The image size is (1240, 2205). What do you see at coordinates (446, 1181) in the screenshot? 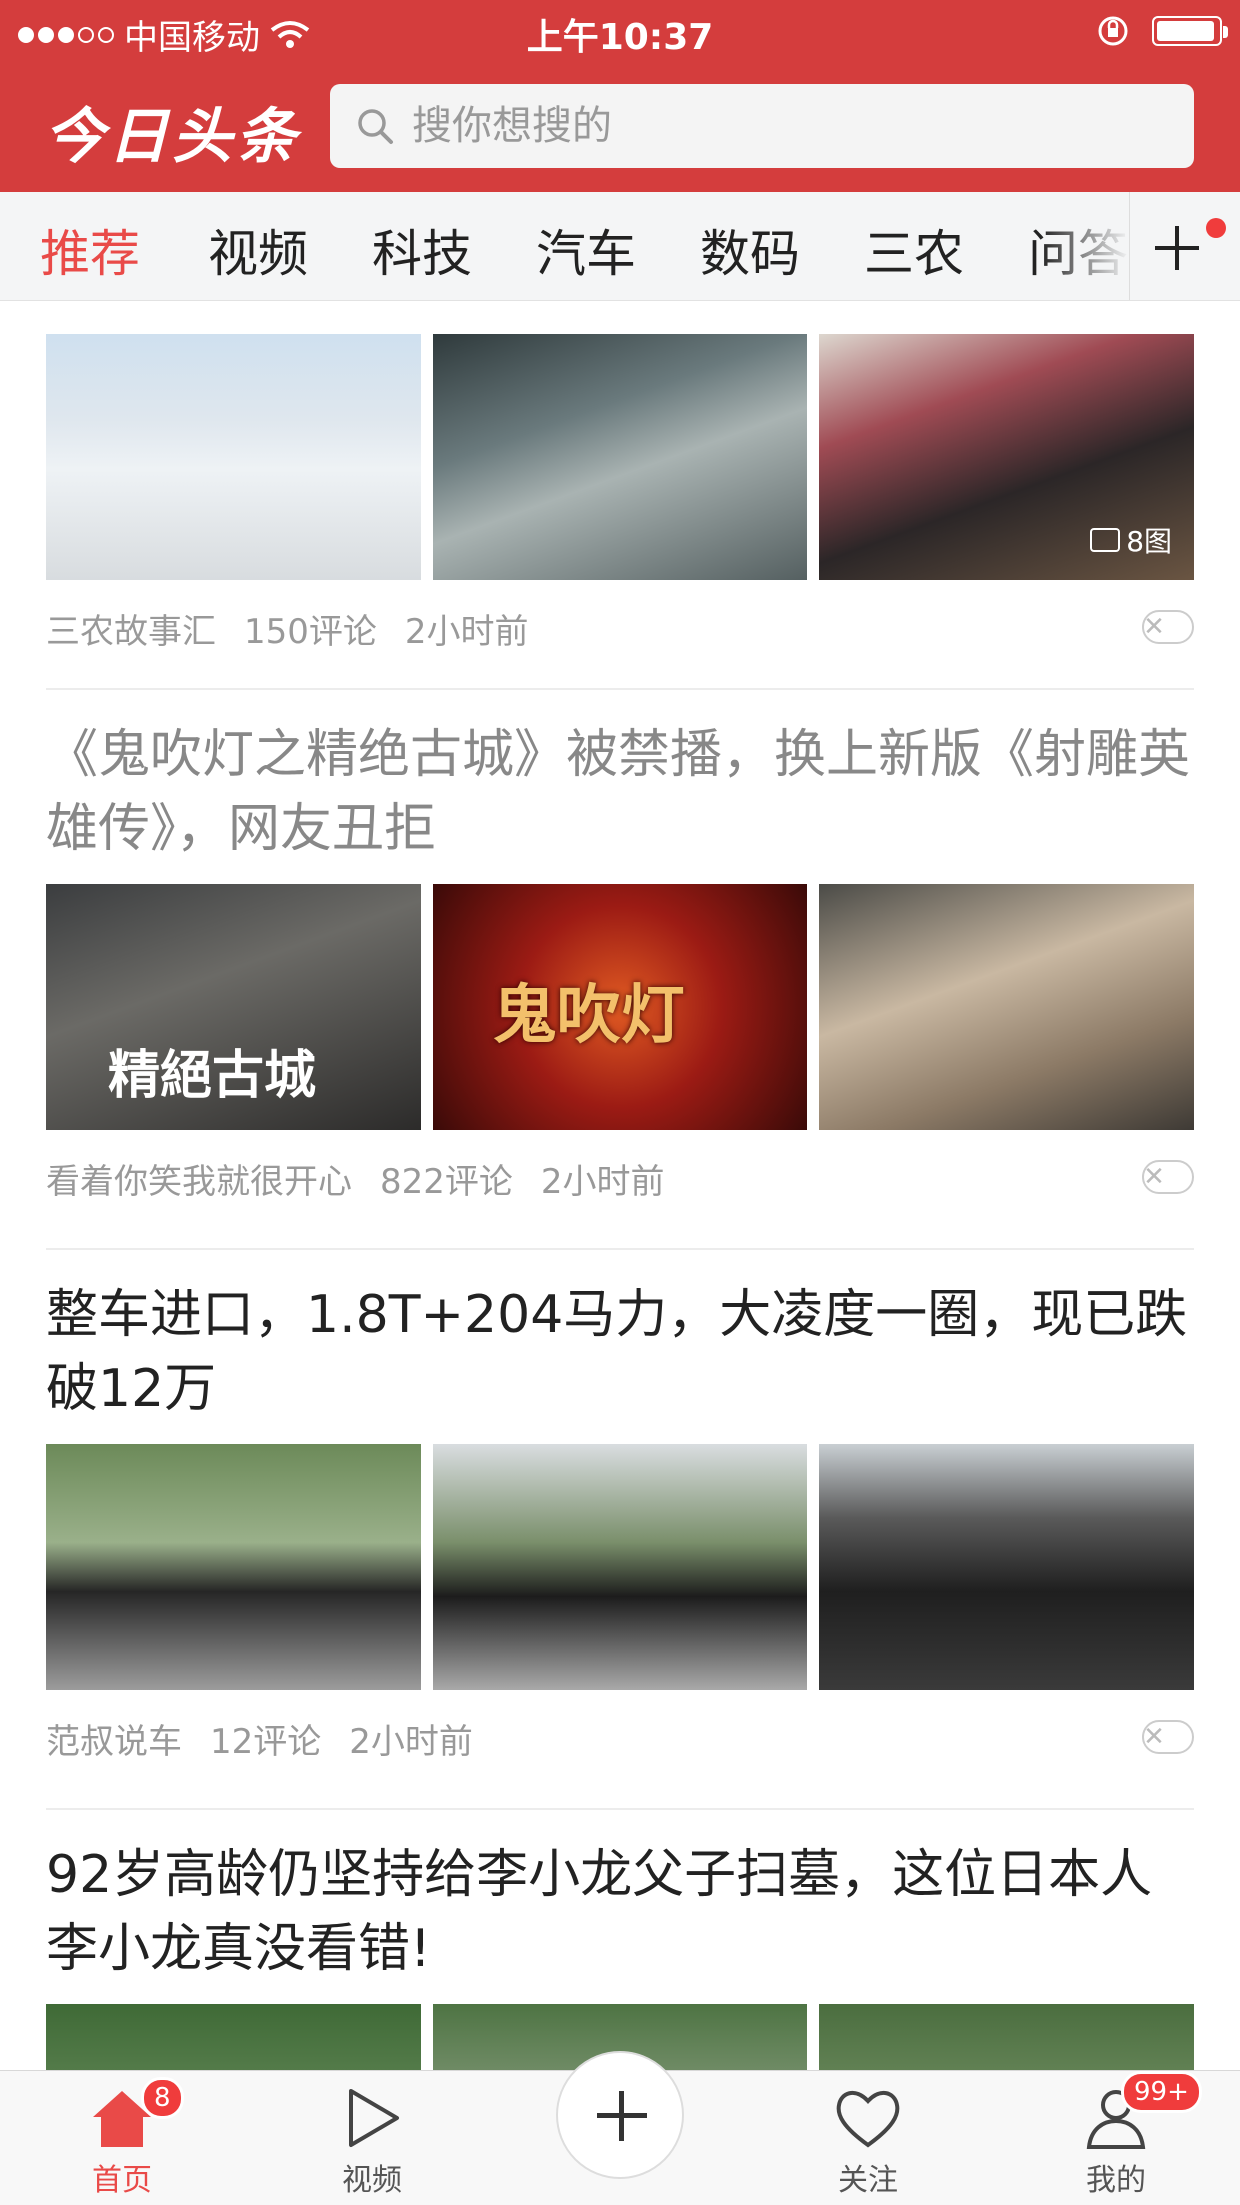
I see `article-comments: 822评论` at bounding box center [446, 1181].